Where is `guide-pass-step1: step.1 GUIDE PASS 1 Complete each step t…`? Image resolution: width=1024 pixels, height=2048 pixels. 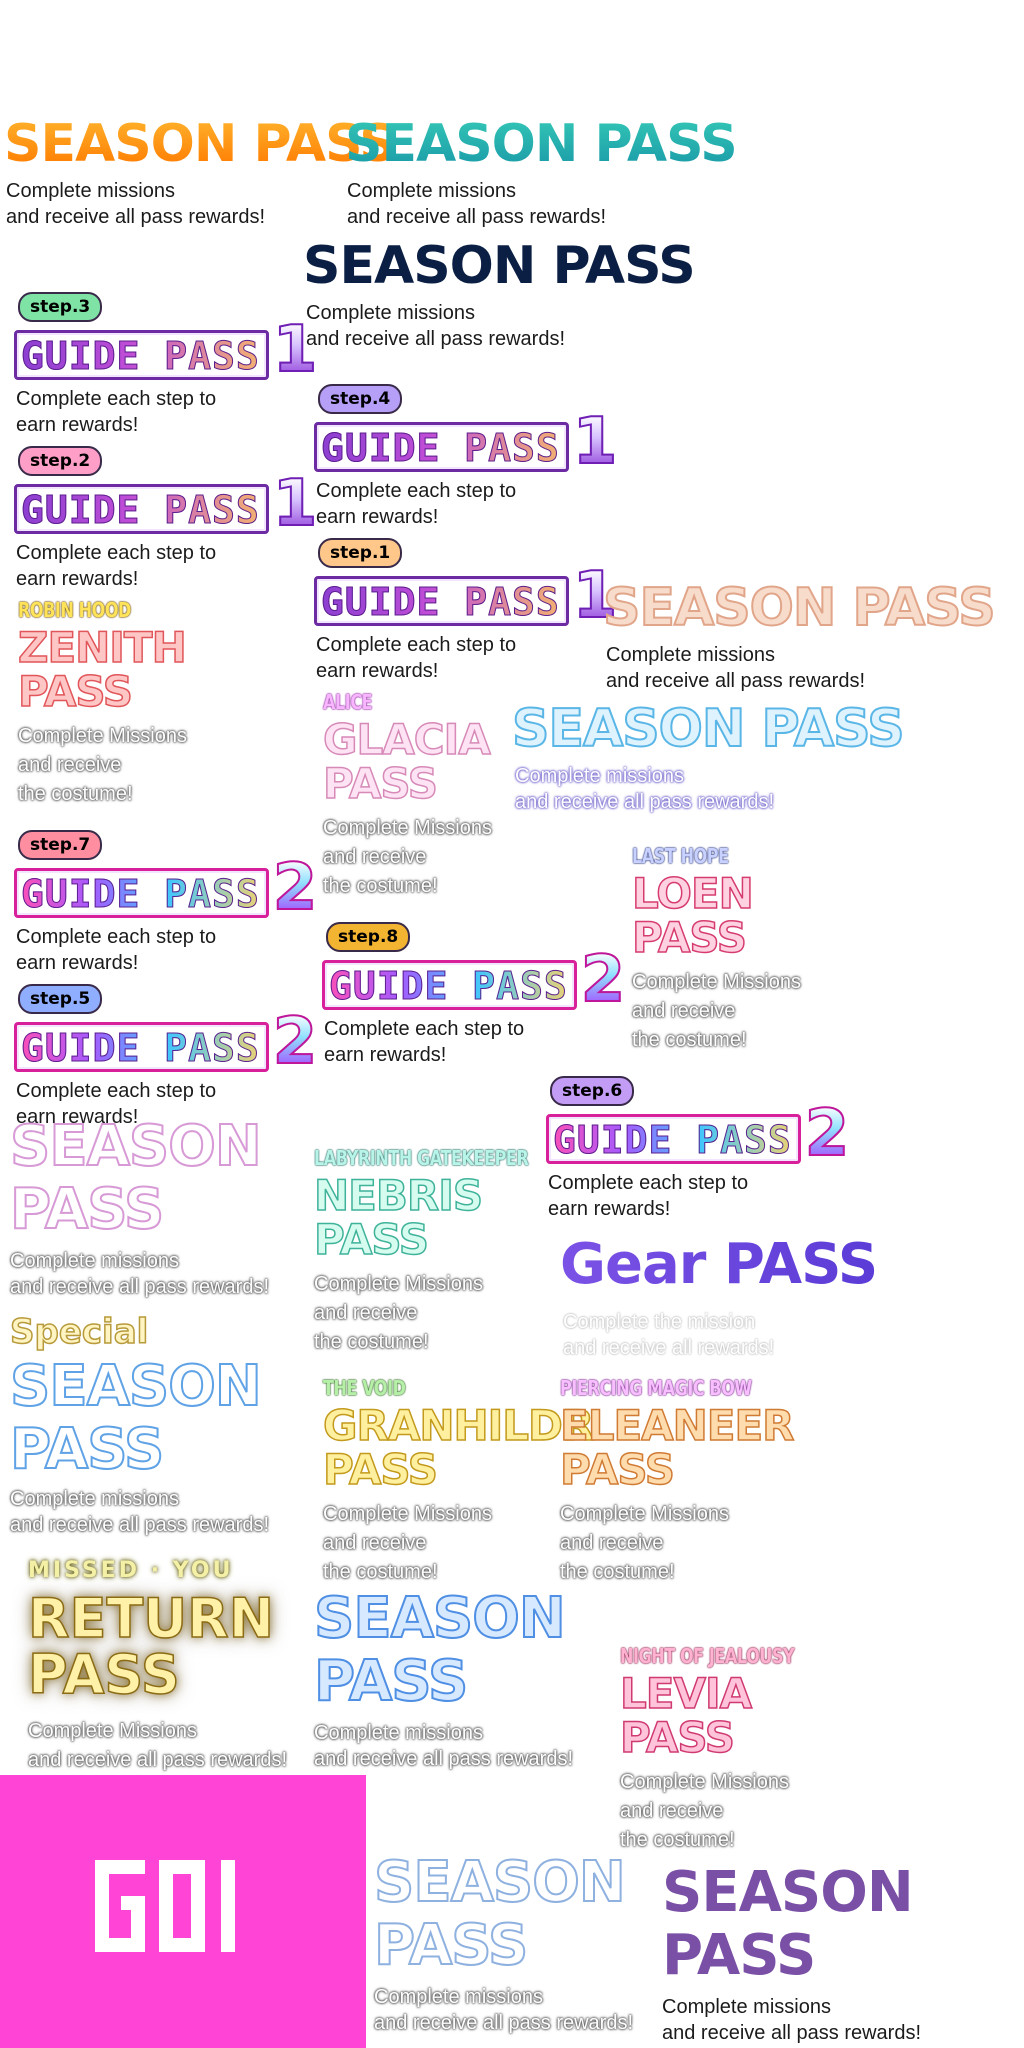
guide-pass-step1: step.1 GUIDE PASS 1 Complete each step t… is located at coordinates (466, 611).